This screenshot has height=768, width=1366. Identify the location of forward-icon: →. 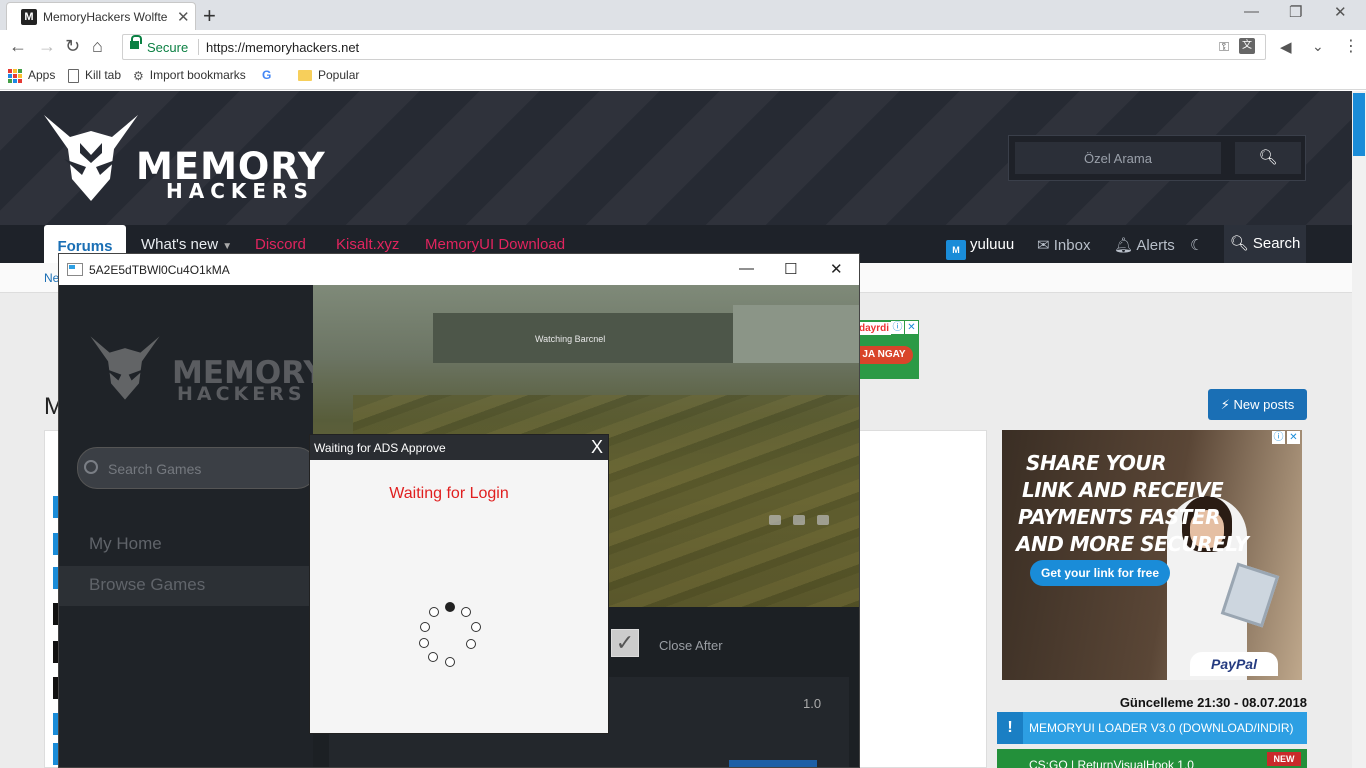
(47, 46).